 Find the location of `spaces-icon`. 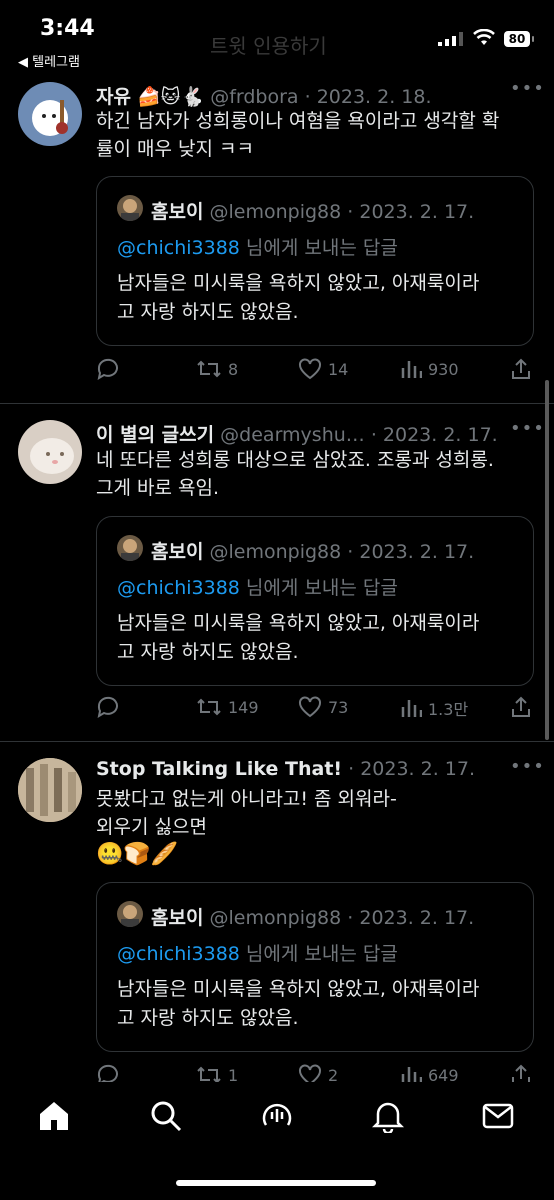

spaces-icon is located at coordinates (277, 1114).